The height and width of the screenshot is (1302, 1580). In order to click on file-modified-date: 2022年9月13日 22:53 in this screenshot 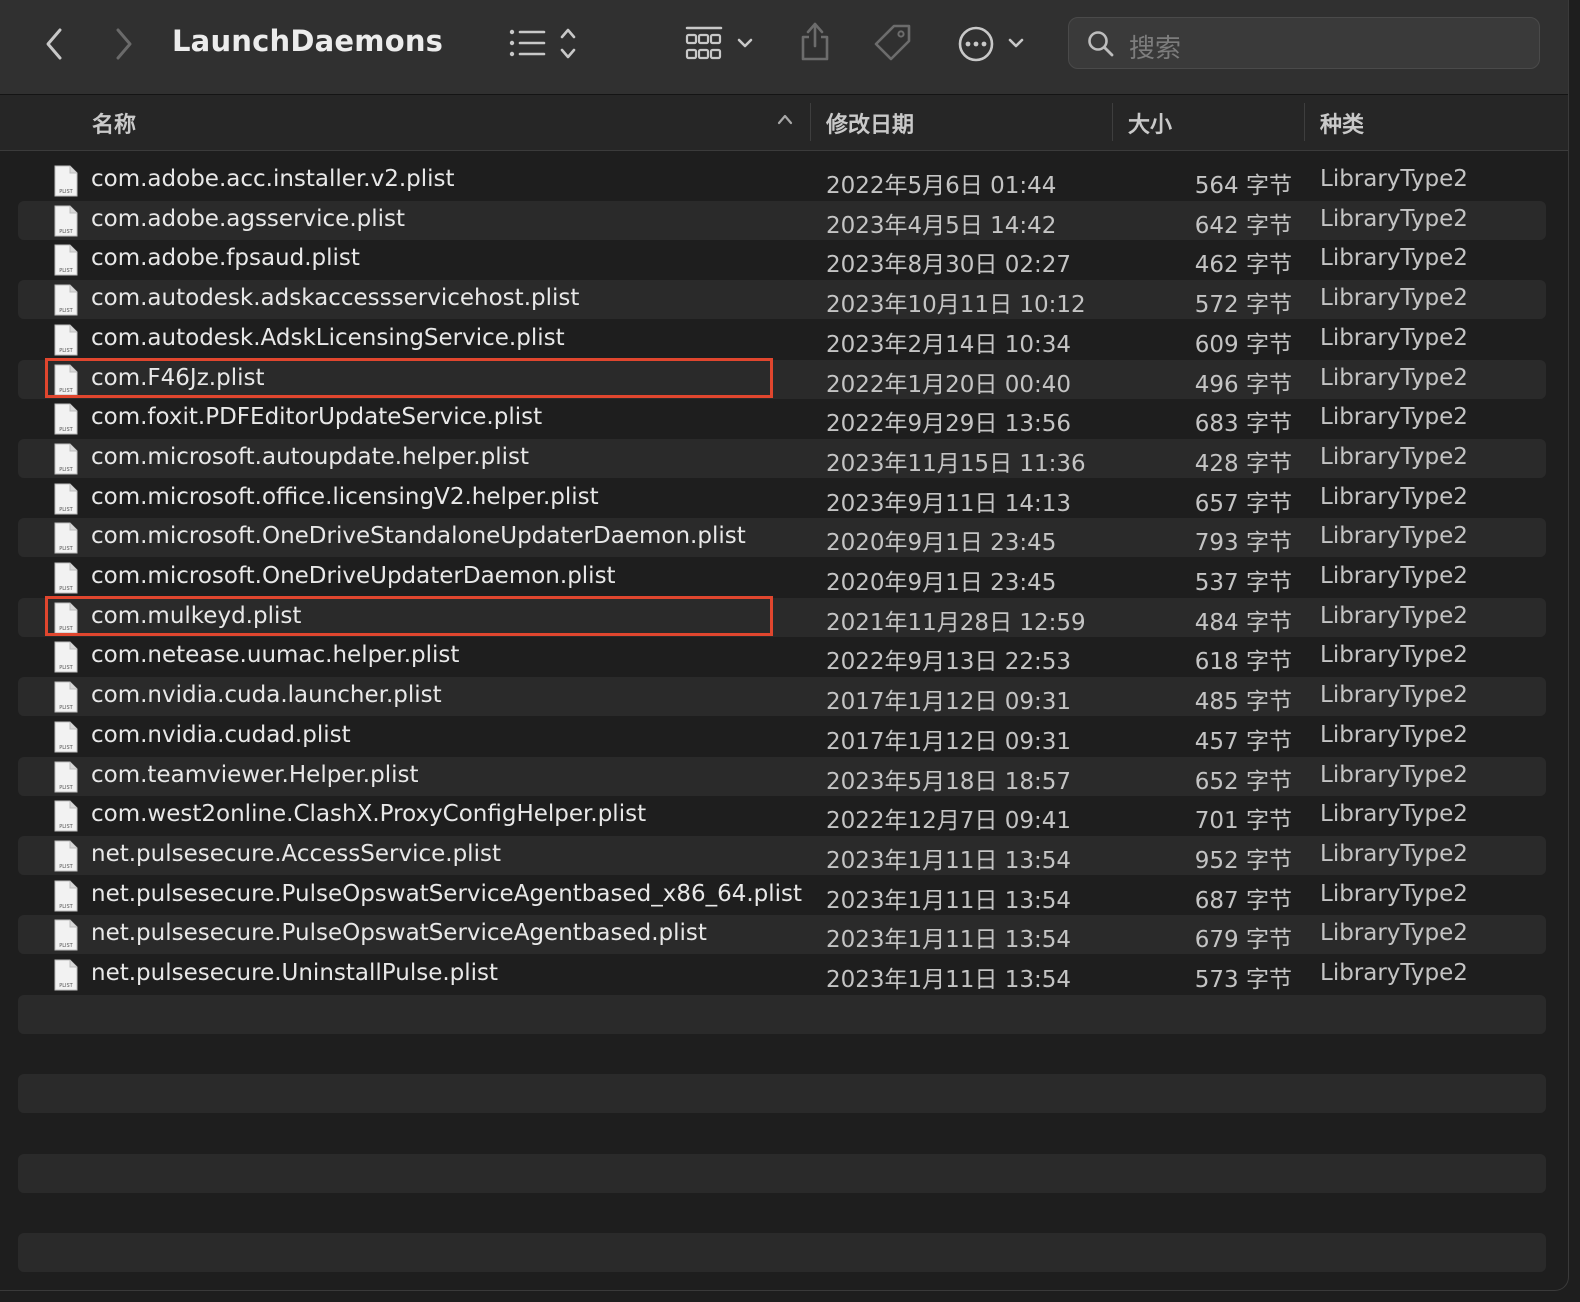, I will do `click(949, 662)`.